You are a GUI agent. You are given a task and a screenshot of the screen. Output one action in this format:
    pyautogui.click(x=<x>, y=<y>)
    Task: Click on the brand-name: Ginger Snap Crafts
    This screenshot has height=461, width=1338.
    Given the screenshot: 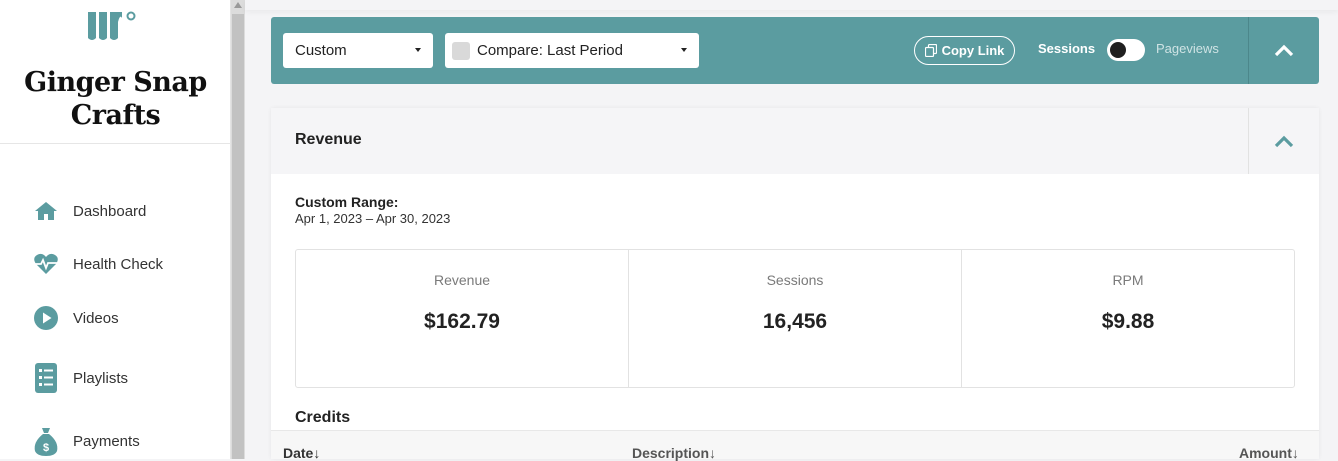 What is the action you would take?
    pyautogui.click(x=115, y=99)
    